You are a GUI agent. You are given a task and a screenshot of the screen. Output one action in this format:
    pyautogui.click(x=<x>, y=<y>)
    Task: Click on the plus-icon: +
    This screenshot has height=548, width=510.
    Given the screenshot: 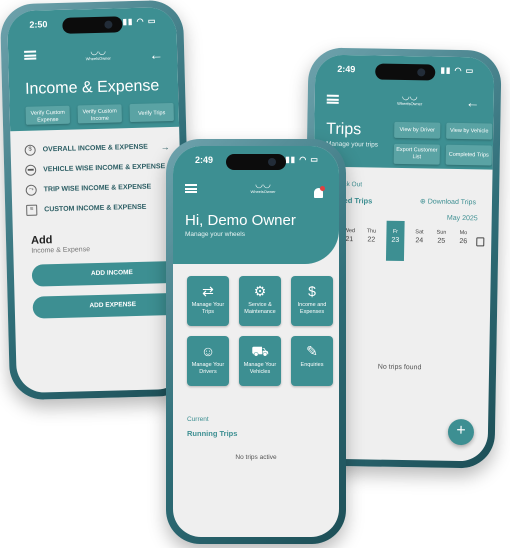 What is the action you would take?
    pyautogui.click(x=461, y=430)
    